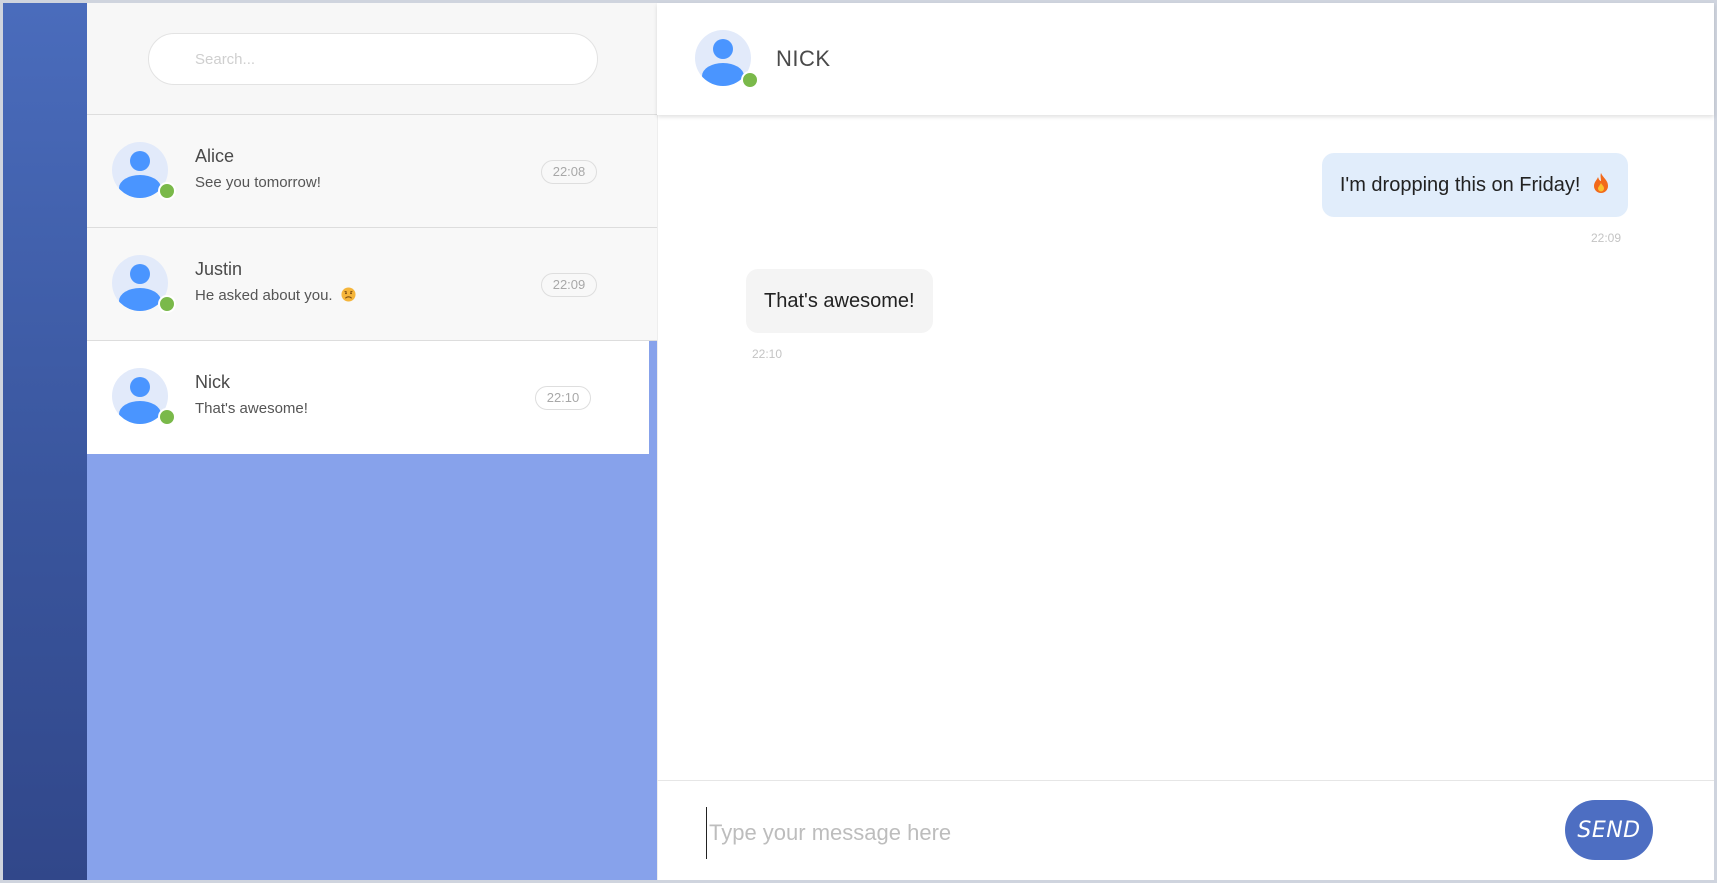 This screenshot has height=883, width=1717. Describe the element at coordinates (251, 408) in the screenshot. I see `contact-last-message: That's awesome!` at that location.